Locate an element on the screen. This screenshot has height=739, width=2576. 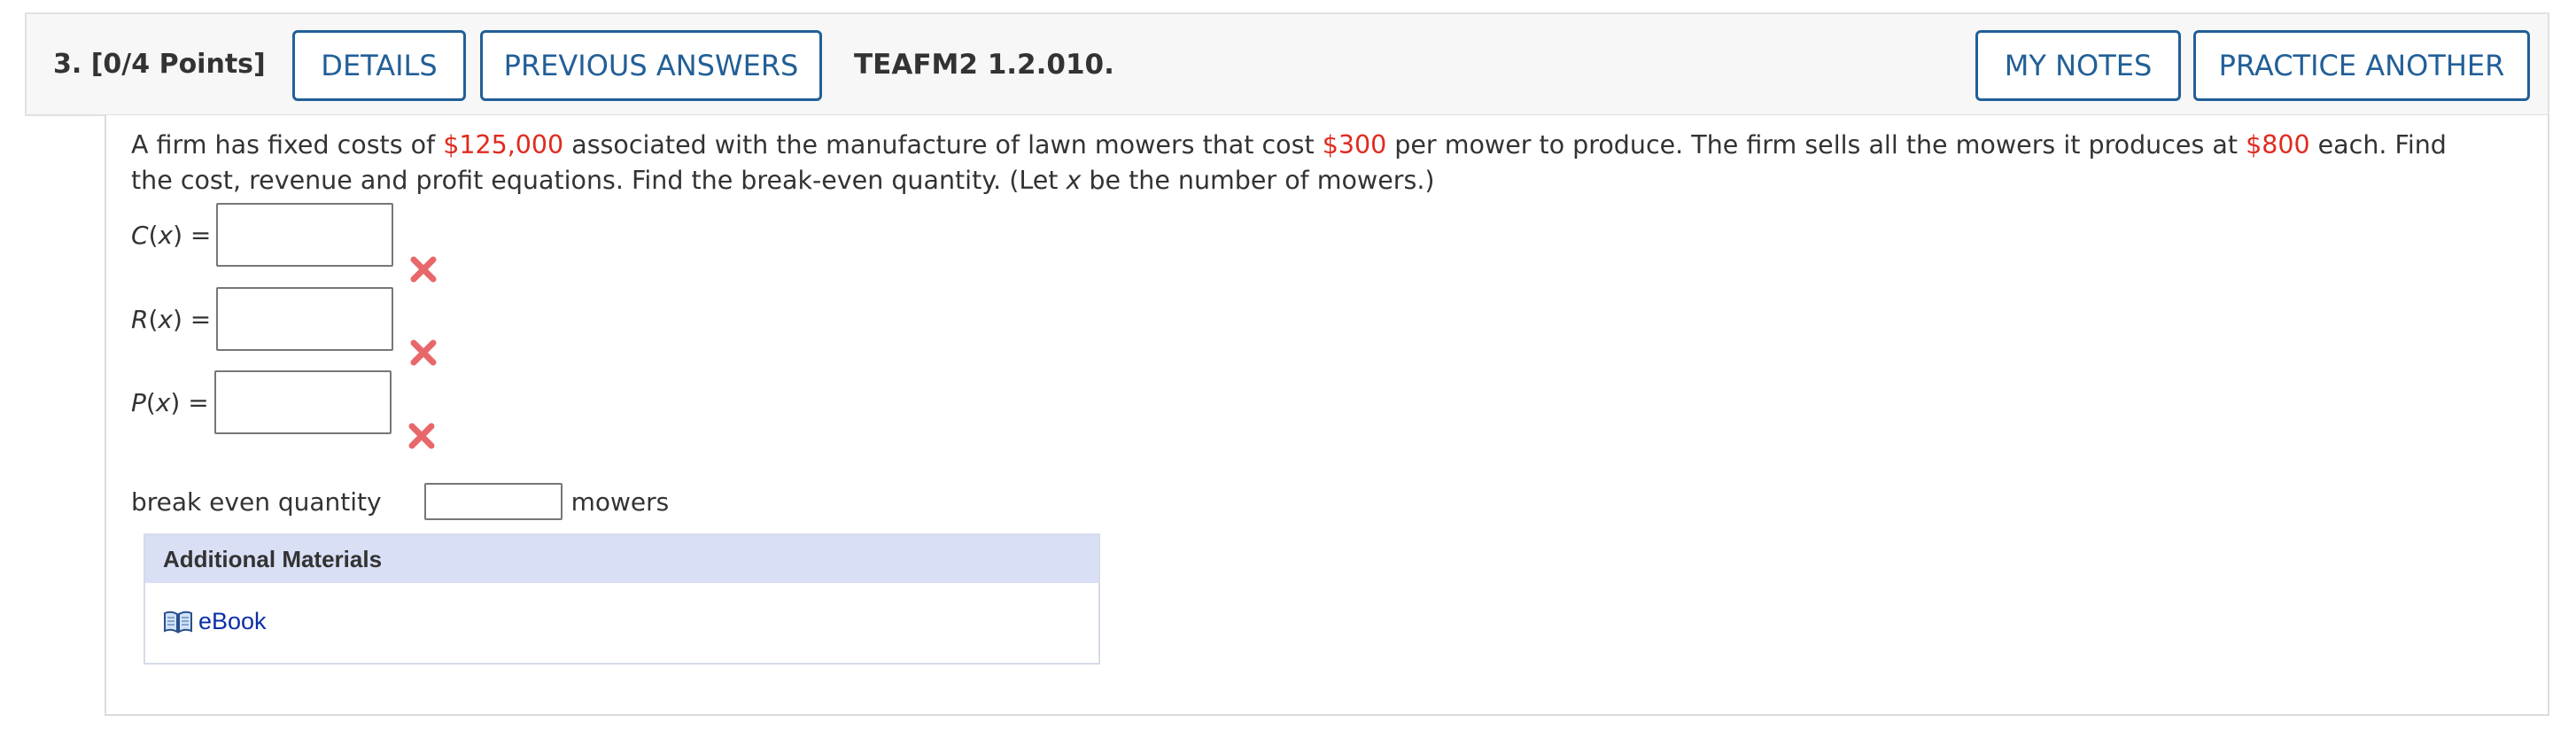
variable-x: x is located at coordinates (1074, 180).